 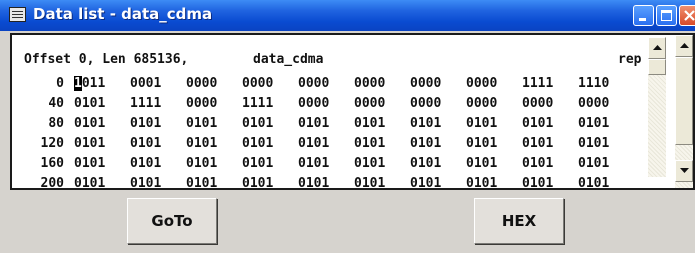 I want to click on row-offset: 0, so click(x=60, y=83).